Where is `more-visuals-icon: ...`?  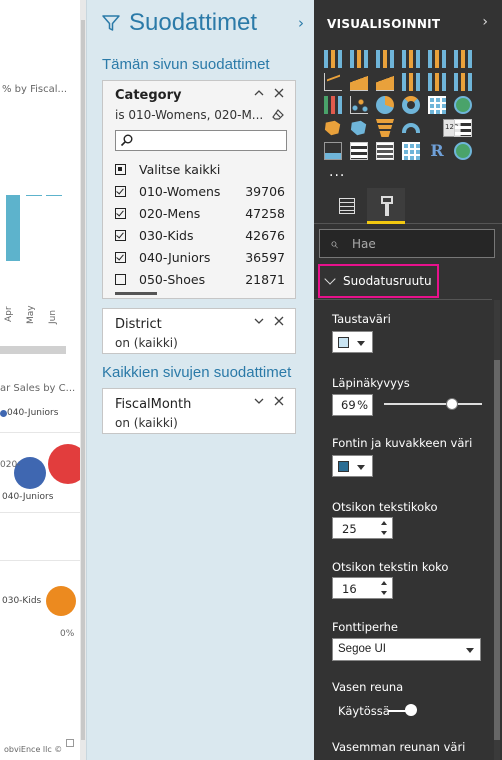
more-visuals-icon: ... is located at coordinates (337, 172).